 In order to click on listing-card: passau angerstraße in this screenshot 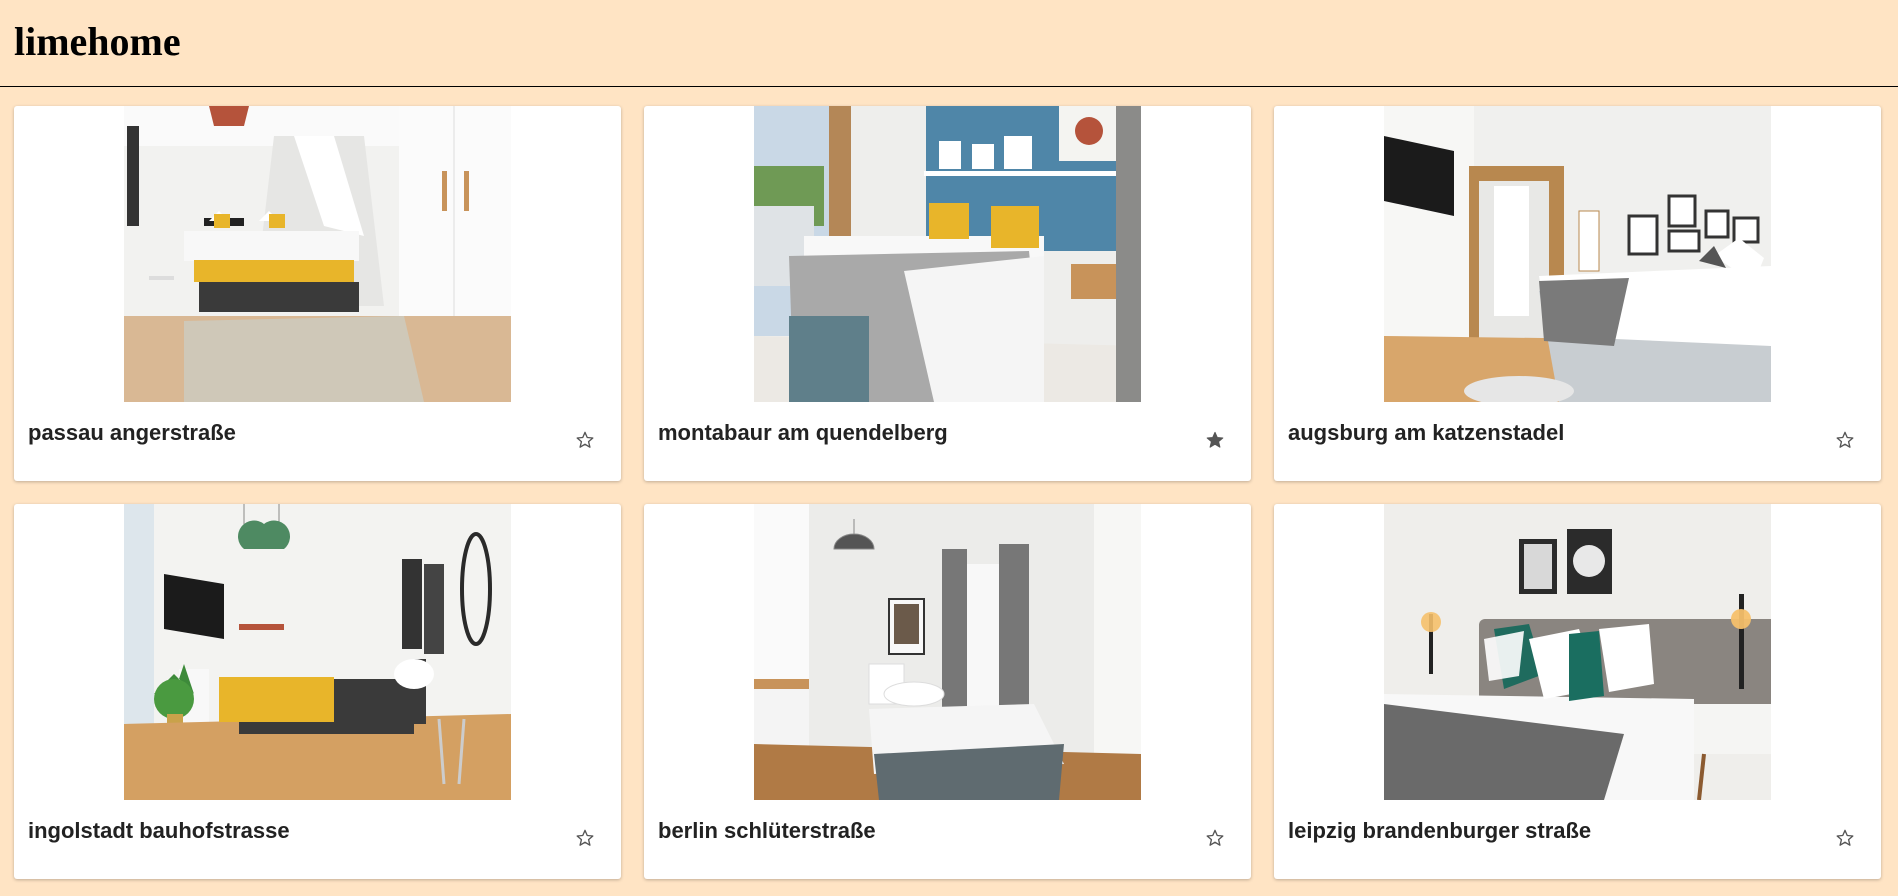, I will do `click(317, 293)`.